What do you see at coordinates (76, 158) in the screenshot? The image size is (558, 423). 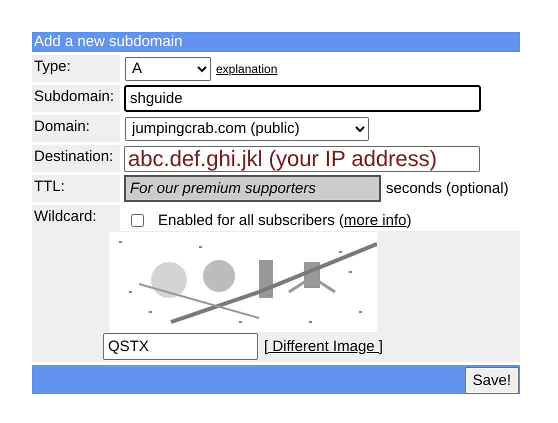 I see `field-label: Destination:` at bounding box center [76, 158].